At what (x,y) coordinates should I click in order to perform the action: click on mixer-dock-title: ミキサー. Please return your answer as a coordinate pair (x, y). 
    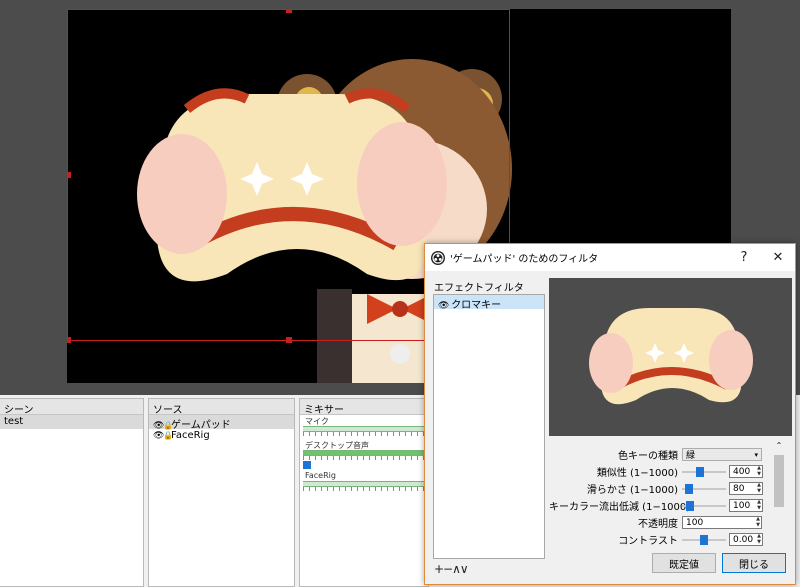
    Looking at the image, I should click on (364, 407).